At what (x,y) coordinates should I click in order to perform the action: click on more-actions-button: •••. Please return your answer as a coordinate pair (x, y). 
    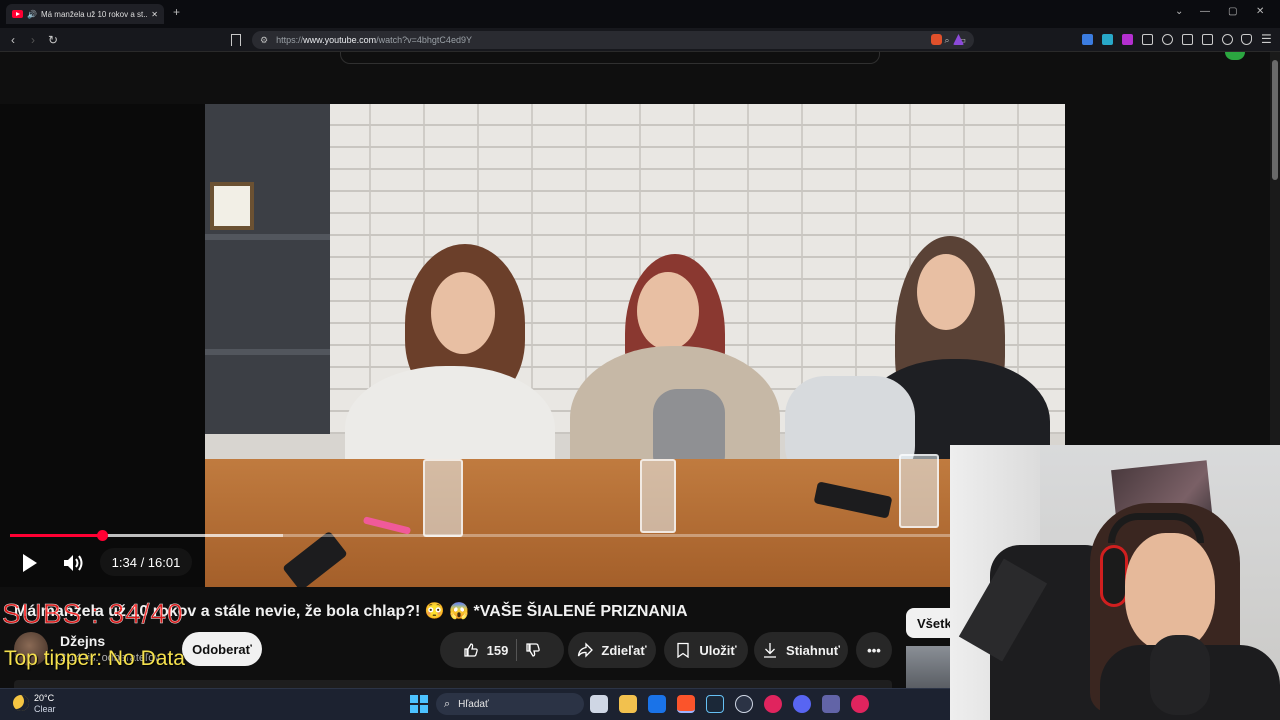
    Looking at the image, I should click on (874, 650).